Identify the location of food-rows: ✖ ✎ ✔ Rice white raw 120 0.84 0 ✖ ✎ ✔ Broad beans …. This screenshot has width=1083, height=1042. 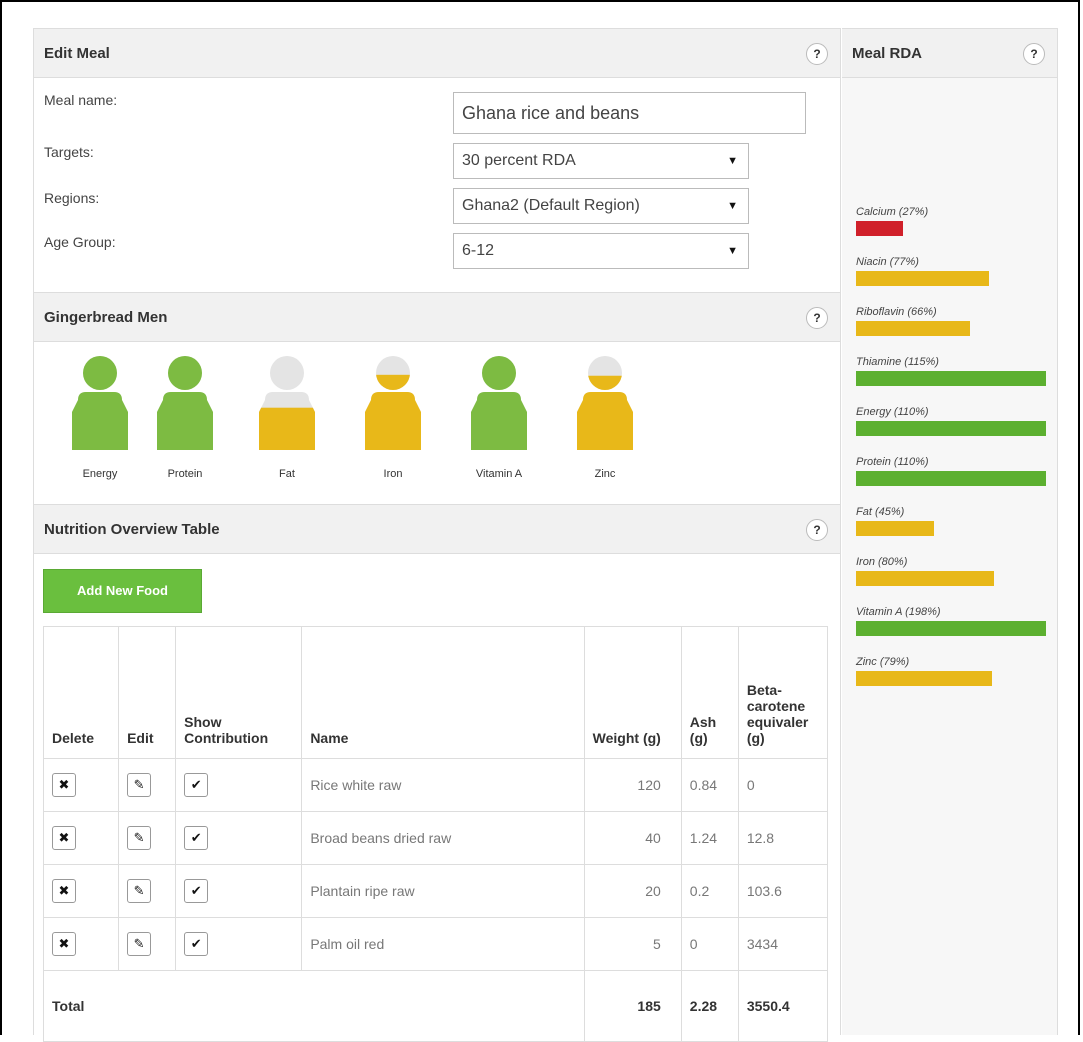
(435, 864).